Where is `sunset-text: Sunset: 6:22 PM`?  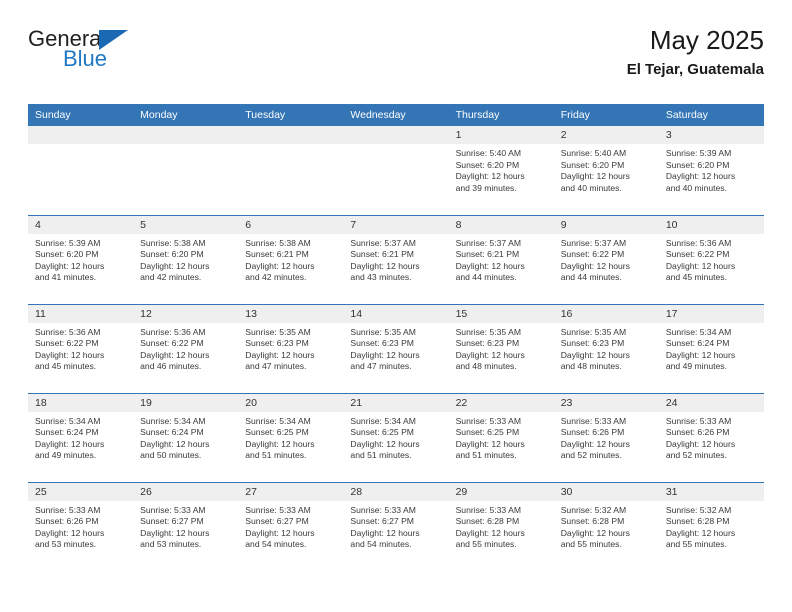 sunset-text: Sunset: 6:22 PM is located at coordinates (172, 343).